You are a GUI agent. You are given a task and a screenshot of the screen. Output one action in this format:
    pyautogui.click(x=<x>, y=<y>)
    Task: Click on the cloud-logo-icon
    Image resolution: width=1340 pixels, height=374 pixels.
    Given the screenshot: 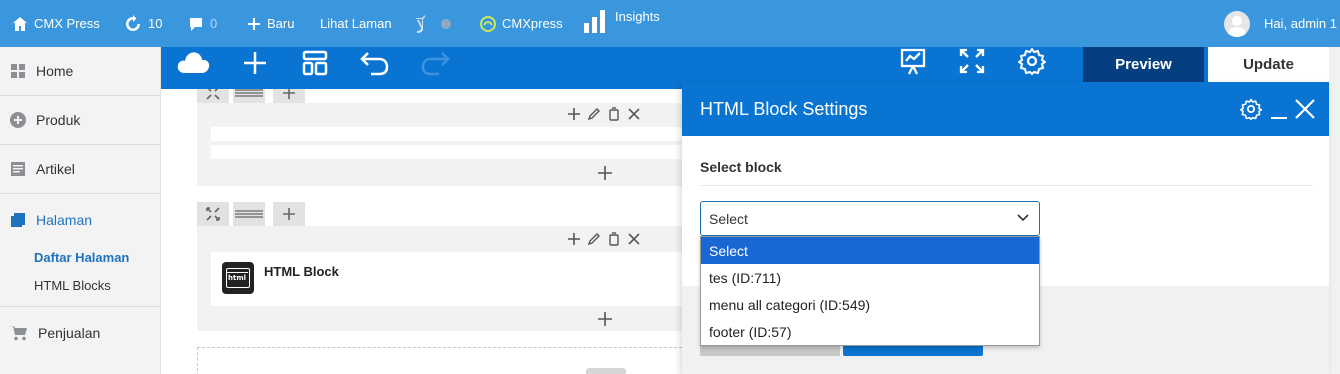 What is the action you would take?
    pyautogui.click(x=194, y=62)
    